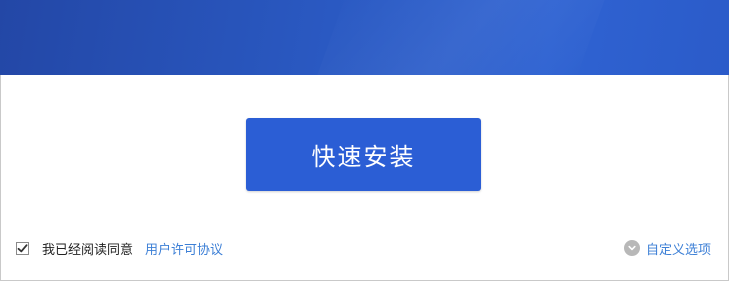  What do you see at coordinates (363, 154) in the screenshot?
I see `quick-install-button: 快速安装` at bounding box center [363, 154].